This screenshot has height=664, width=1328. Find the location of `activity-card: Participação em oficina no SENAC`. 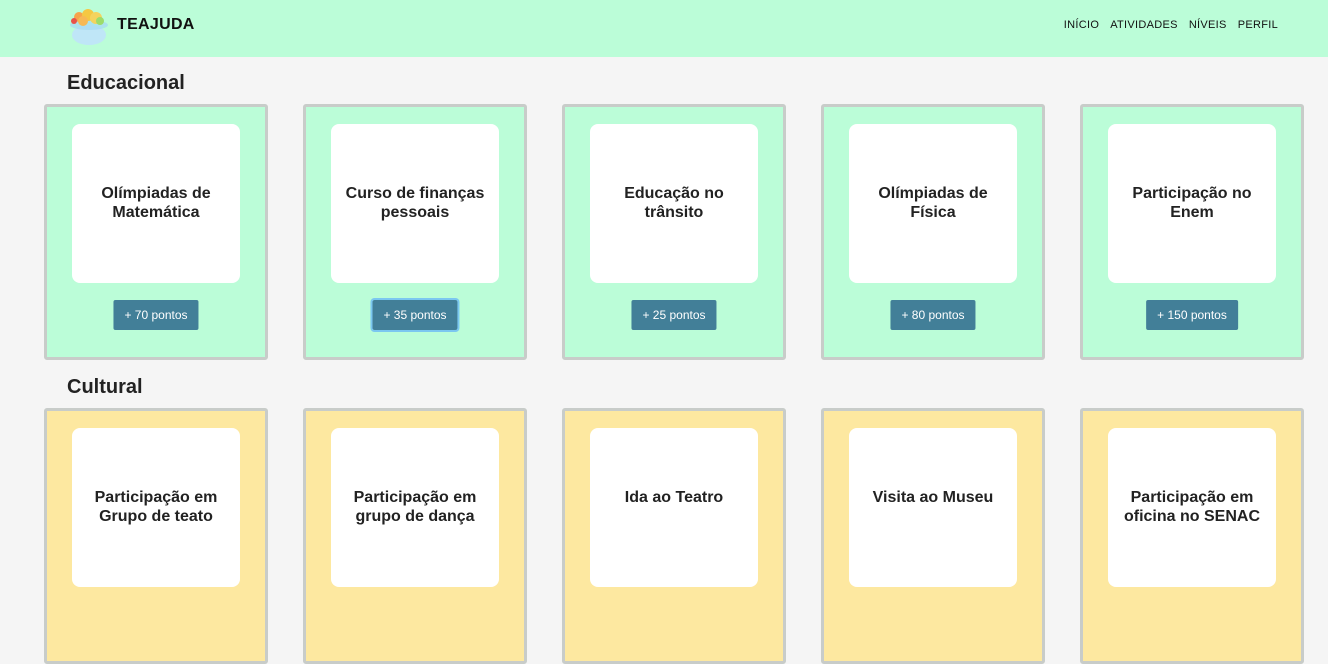

activity-card: Participação em oficina no SENAC is located at coordinates (1192, 536).